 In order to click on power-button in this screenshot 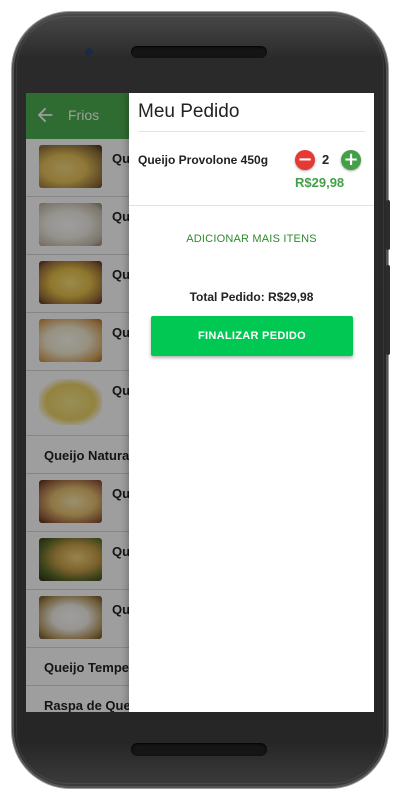, I will do `click(388, 225)`.